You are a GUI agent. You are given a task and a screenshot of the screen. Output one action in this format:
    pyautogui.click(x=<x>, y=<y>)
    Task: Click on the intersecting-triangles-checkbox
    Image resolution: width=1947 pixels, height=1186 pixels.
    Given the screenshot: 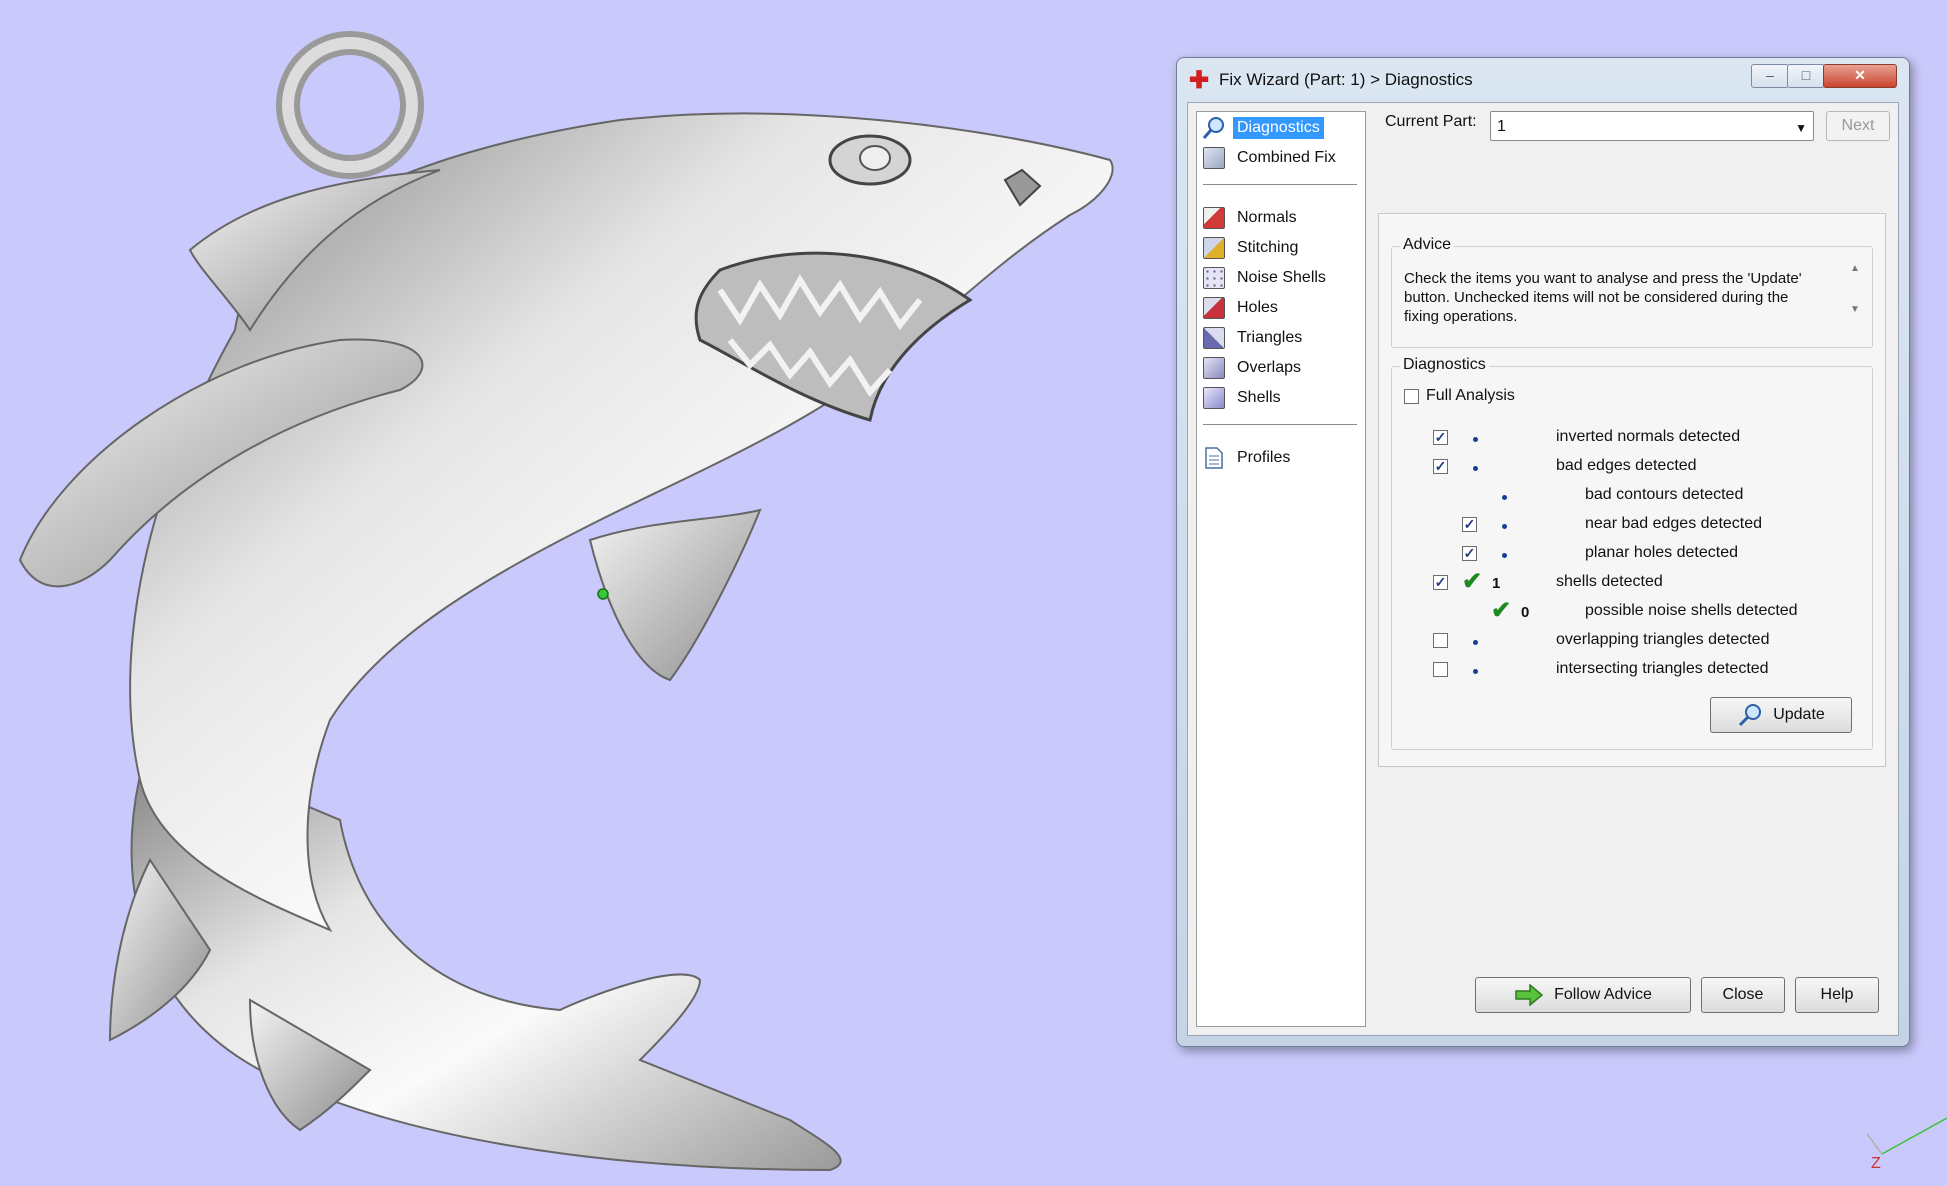 What is the action you would take?
    pyautogui.click(x=1440, y=669)
    